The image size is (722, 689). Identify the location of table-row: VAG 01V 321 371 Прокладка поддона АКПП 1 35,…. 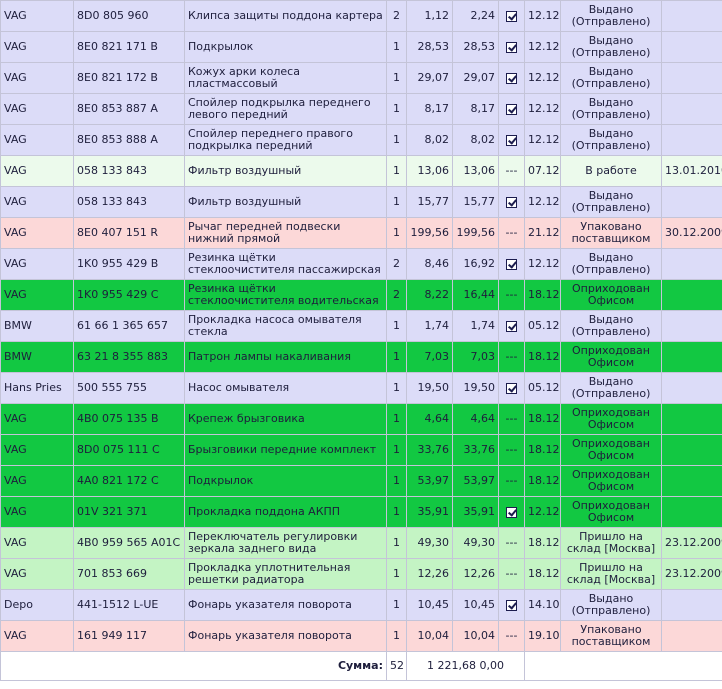
(361, 512).